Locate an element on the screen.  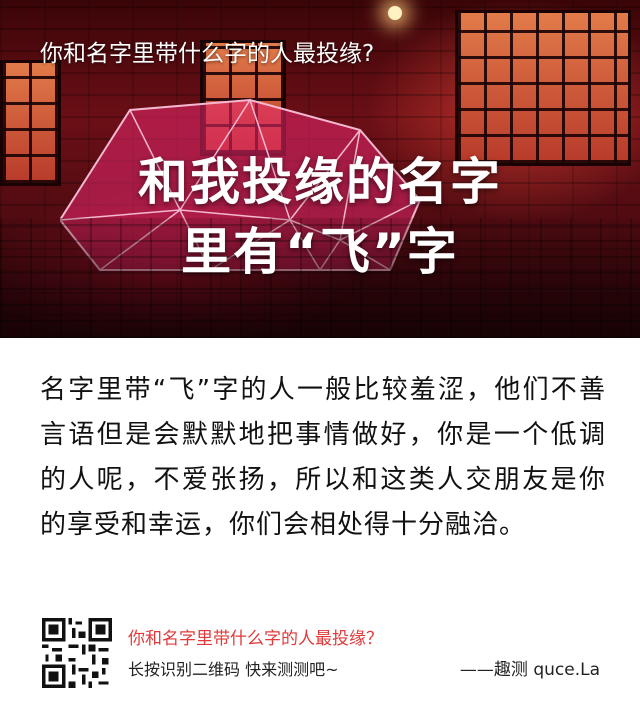
footer-title: 你和名字里带什么字的人最投缘？ is located at coordinates (255, 639).